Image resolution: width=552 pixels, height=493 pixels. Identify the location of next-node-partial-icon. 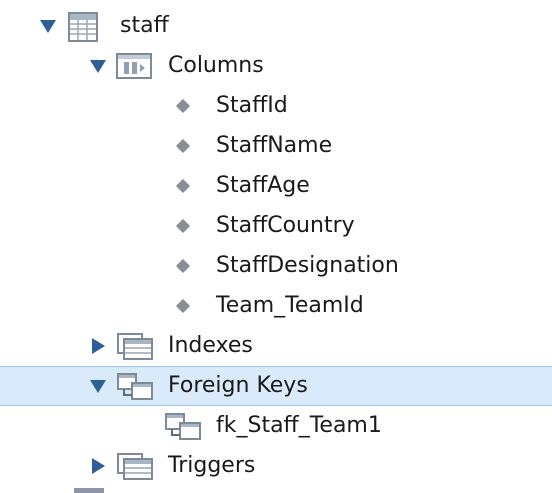
(89, 490).